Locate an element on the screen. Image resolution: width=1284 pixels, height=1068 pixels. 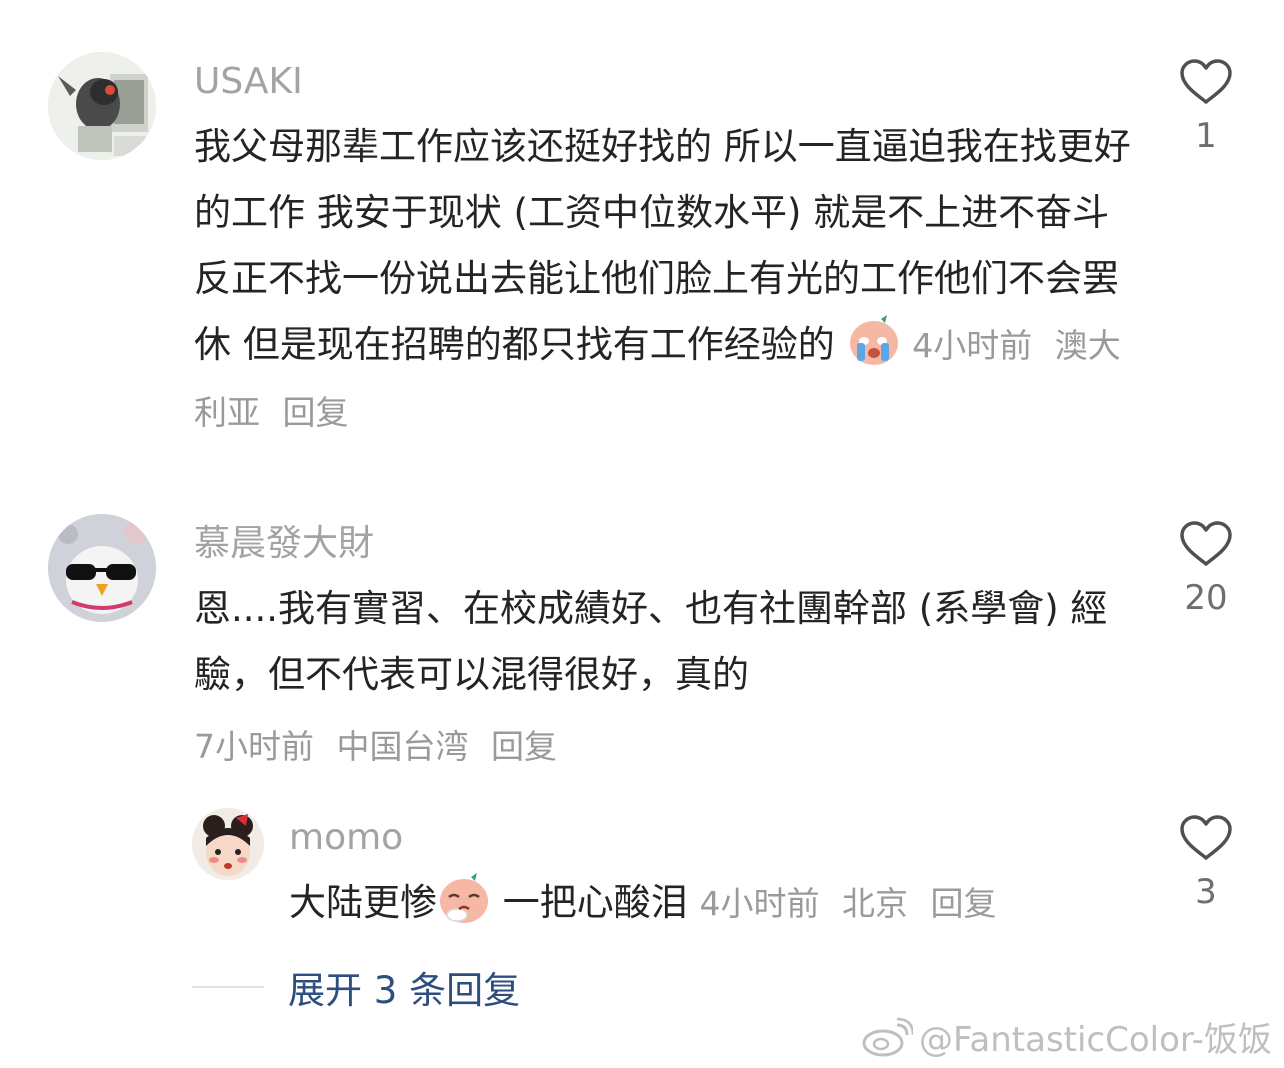
watermark-text: @FantasticColor-饭饭 is located at coordinates (1095, 1040).